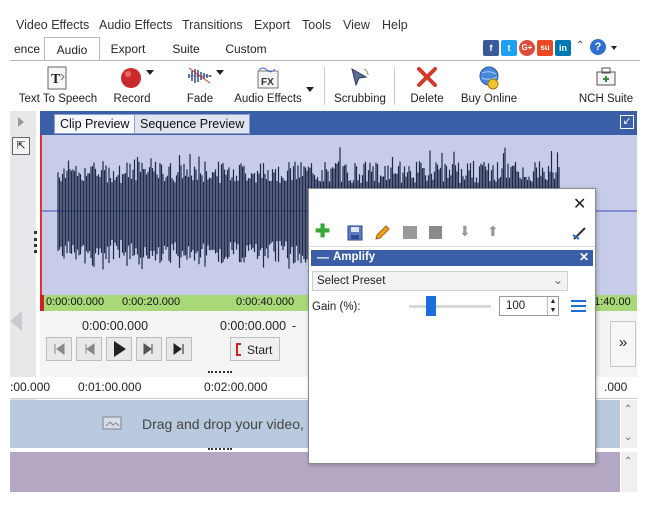 The height and width of the screenshot is (514, 661). What do you see at coordinates (527, 48) in the screenshot?
I see `google-plus-icon: G+` at bounding box center [527, 48].